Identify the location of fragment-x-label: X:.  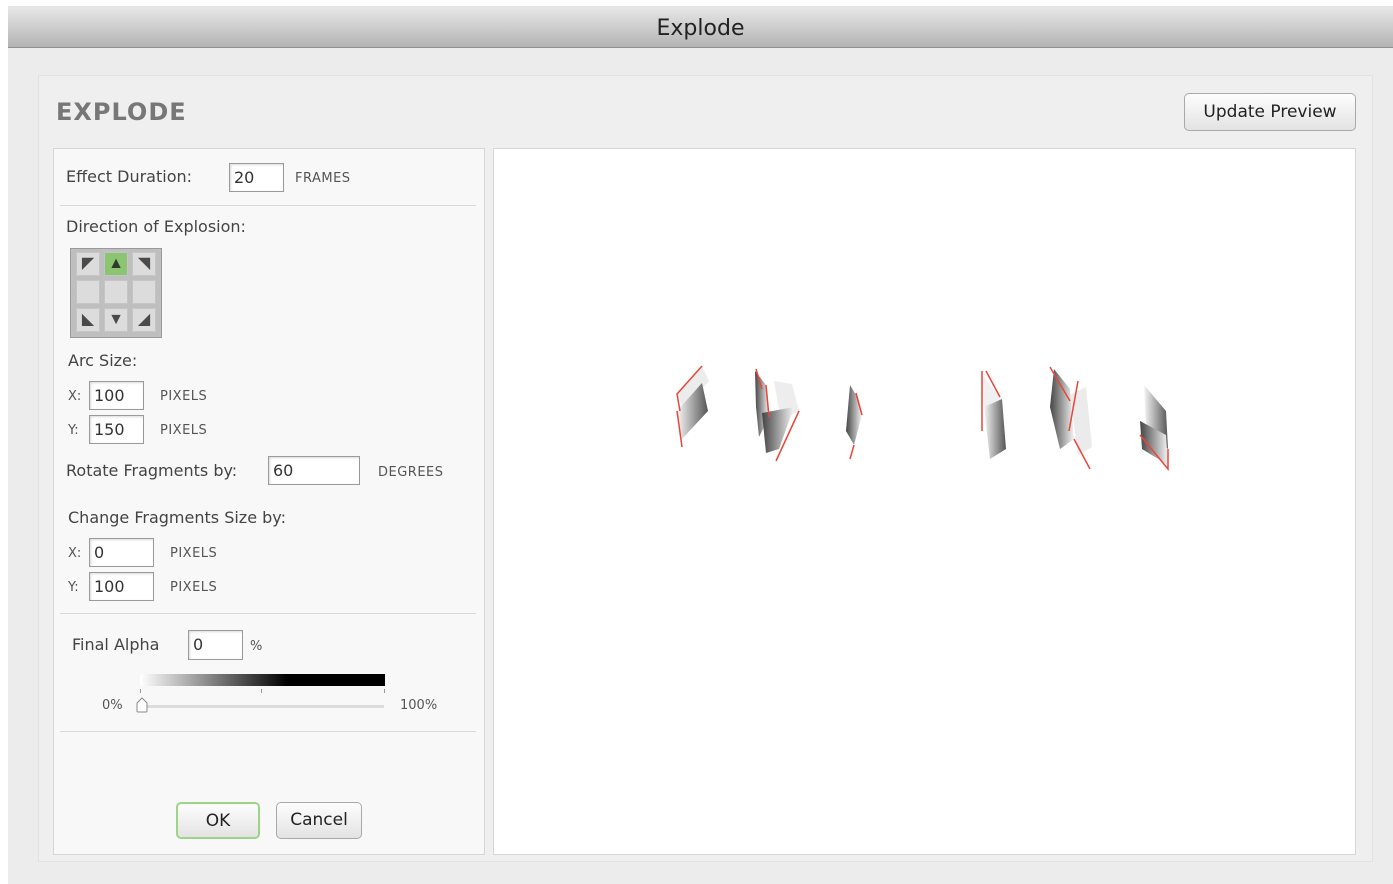
(75, 553).